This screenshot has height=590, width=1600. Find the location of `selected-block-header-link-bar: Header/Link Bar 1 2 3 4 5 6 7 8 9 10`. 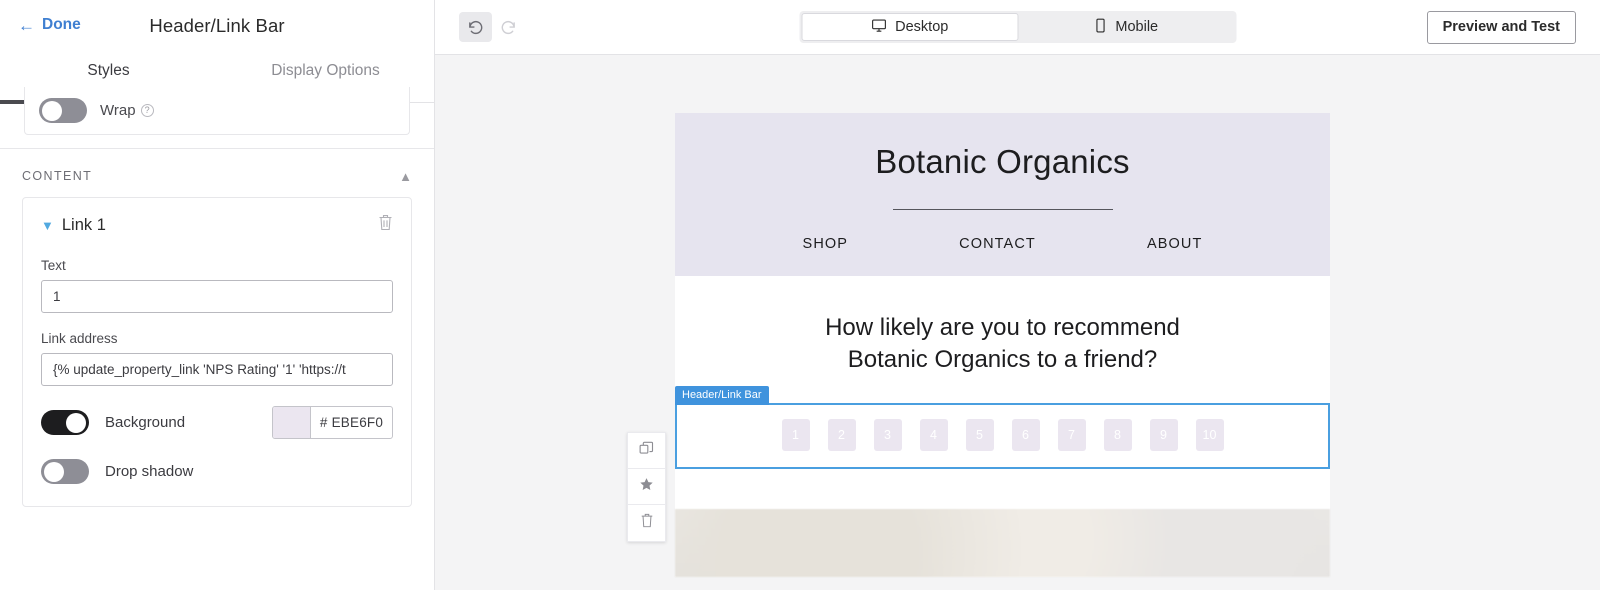

selected-block-header-link-bar: Header/Link Bar 1 2 3 4 5 6 7 8 9 10 is located at coordinates (1002, 427).